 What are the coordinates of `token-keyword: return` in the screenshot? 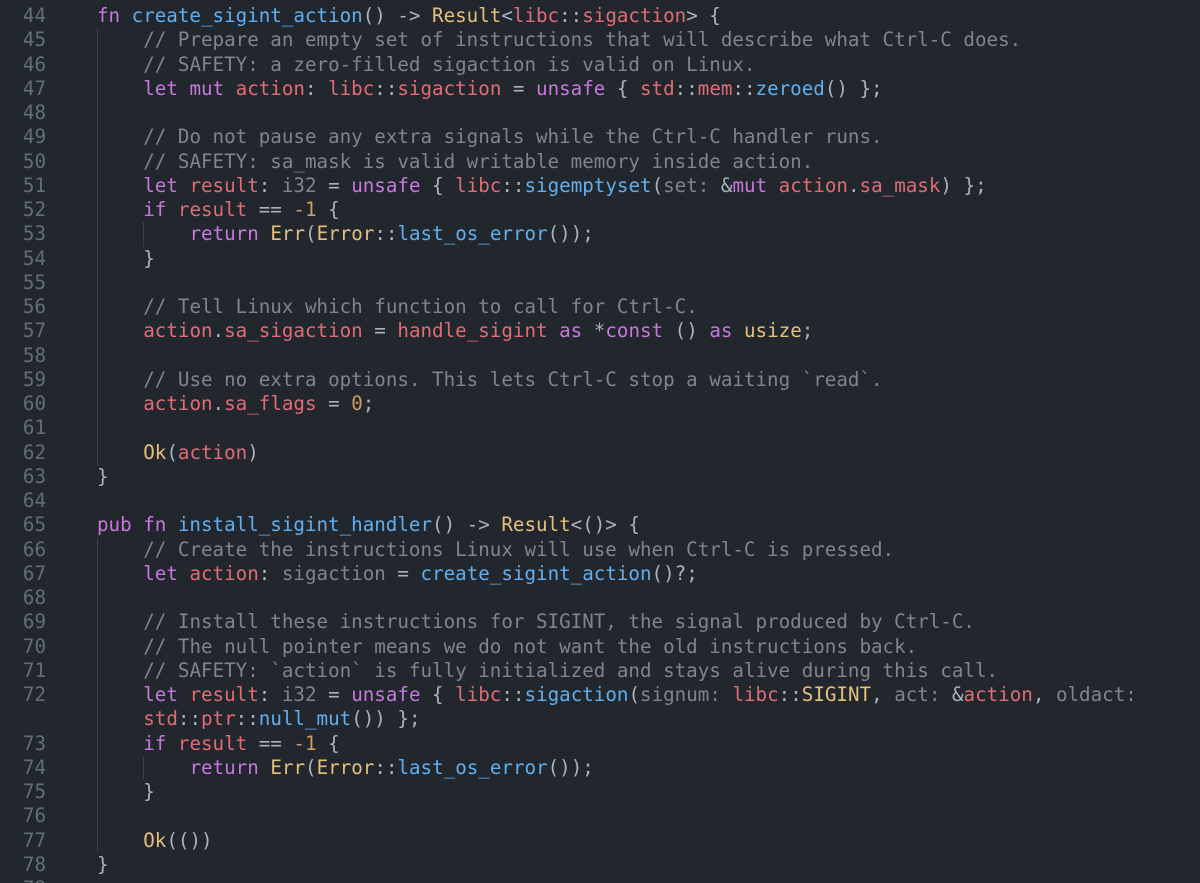 It's located at (230, 234).